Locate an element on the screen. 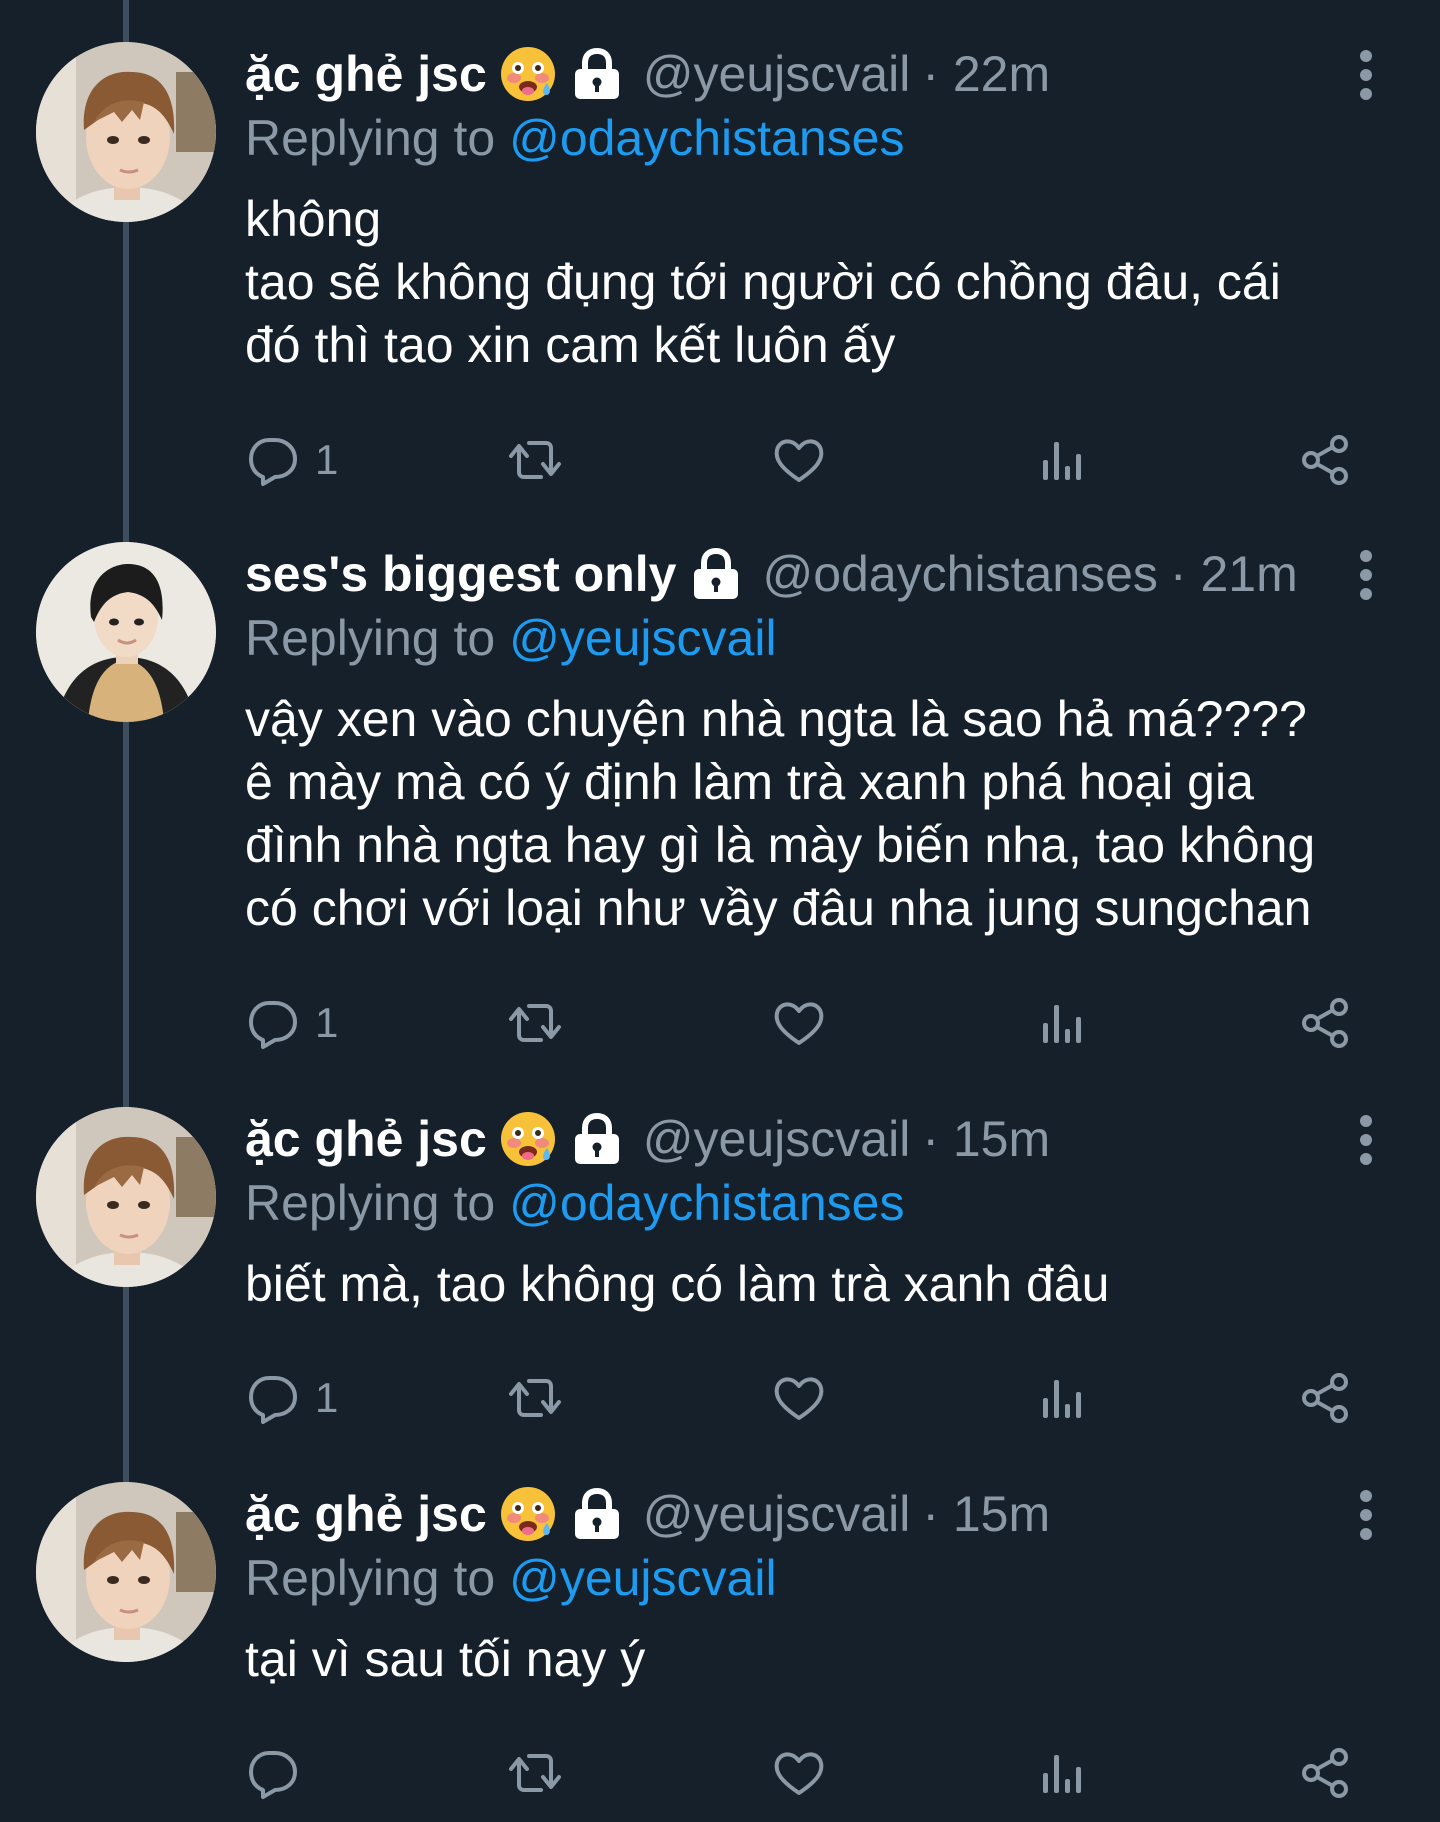  avatar-ses-image is located at coordinates (126, 632).